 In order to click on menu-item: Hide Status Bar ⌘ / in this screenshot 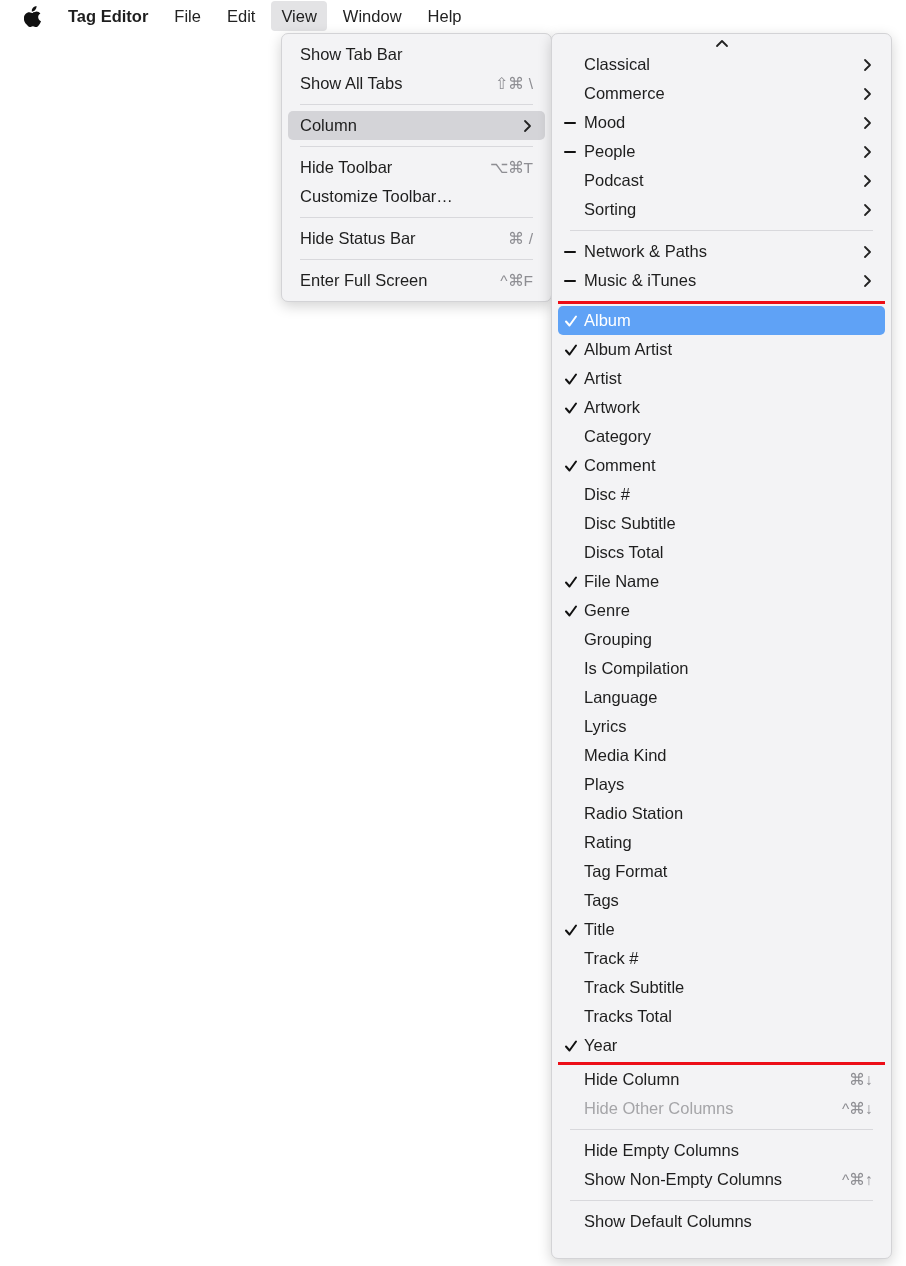, I will do `click(416, 238)`.